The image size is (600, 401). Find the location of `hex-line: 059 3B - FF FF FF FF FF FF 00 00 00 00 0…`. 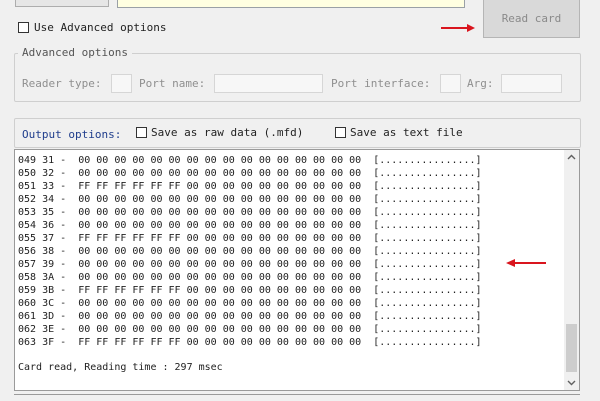

hex-line: 059 3B - FF FF FF FF FF FF 00 00 00 00 0… is located at coordinates (250, 290).